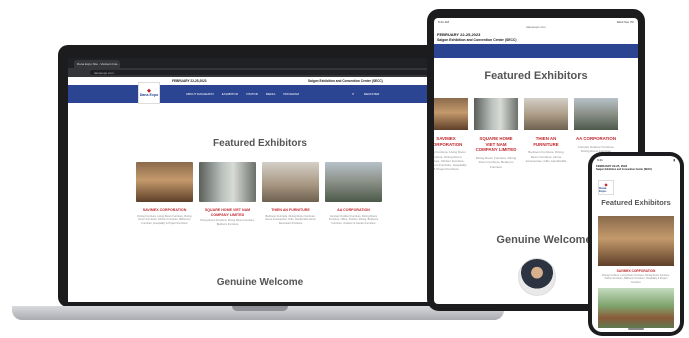 This screenshot has width=689, height=338. I want to click on tablet-featured-heading: Featured Exhibitors, so click(536, 76).